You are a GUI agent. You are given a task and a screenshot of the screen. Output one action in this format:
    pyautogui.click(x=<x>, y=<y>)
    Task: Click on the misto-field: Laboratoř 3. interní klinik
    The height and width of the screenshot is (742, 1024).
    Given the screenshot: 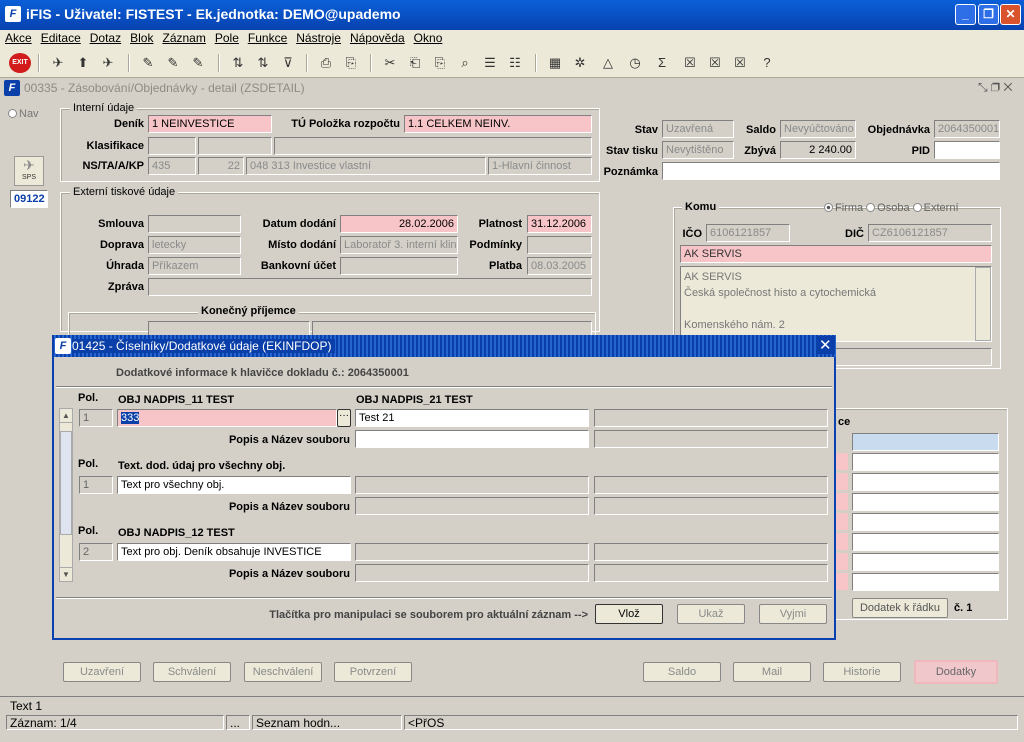 What is the action you would take?
    pyautogui.click(x=399, y=245)
    